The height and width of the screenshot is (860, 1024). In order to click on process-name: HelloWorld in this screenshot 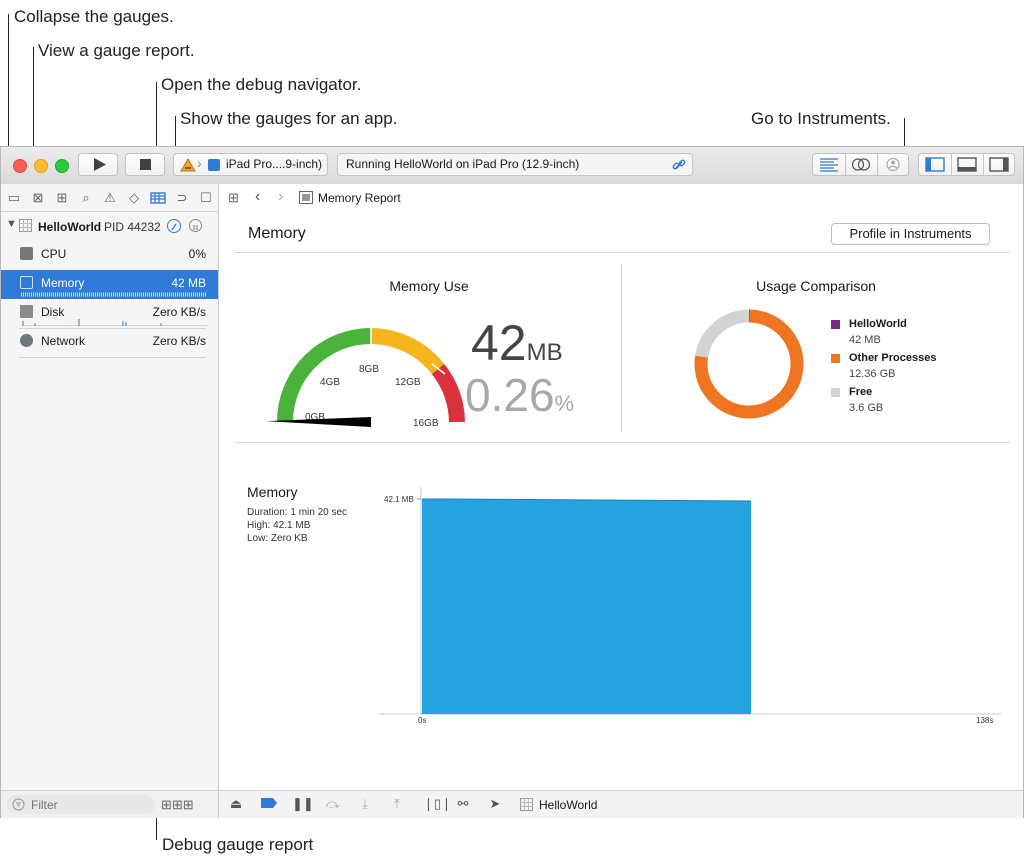, I will do `click(70, 227)`.